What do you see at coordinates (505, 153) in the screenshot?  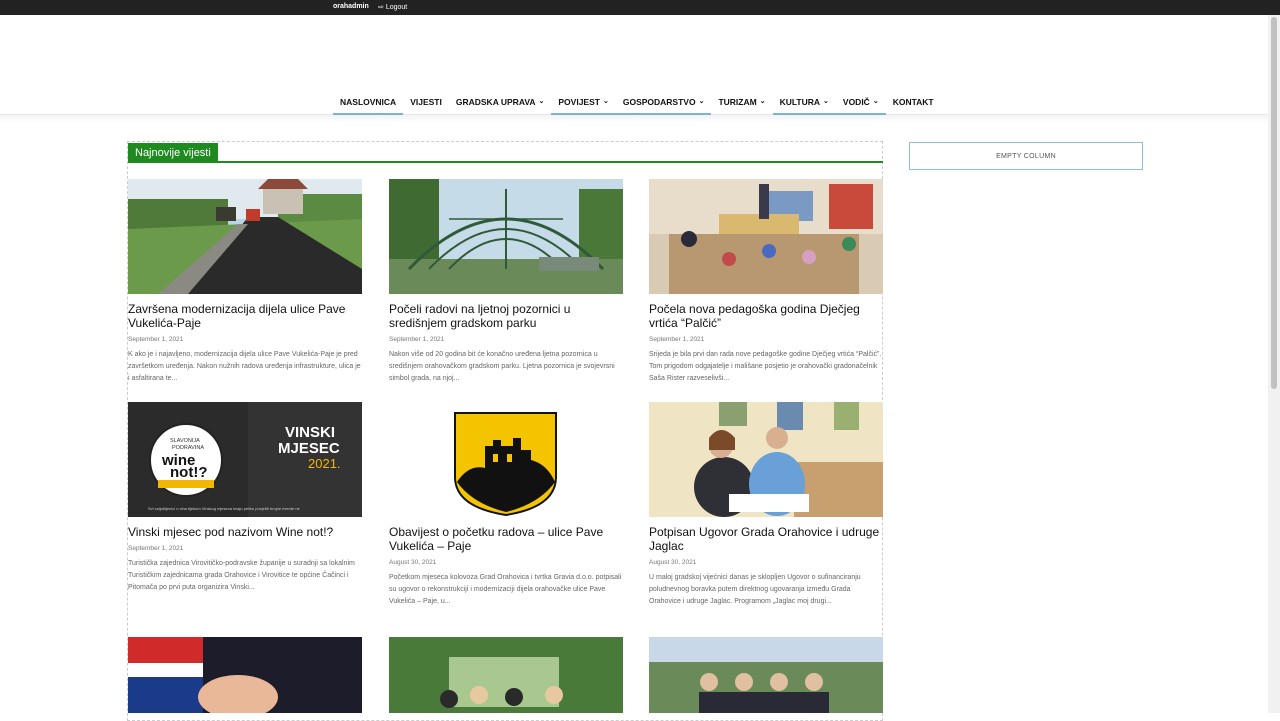 I see `block-title: Najnovije vijesti` at bounding box center [505, 153].